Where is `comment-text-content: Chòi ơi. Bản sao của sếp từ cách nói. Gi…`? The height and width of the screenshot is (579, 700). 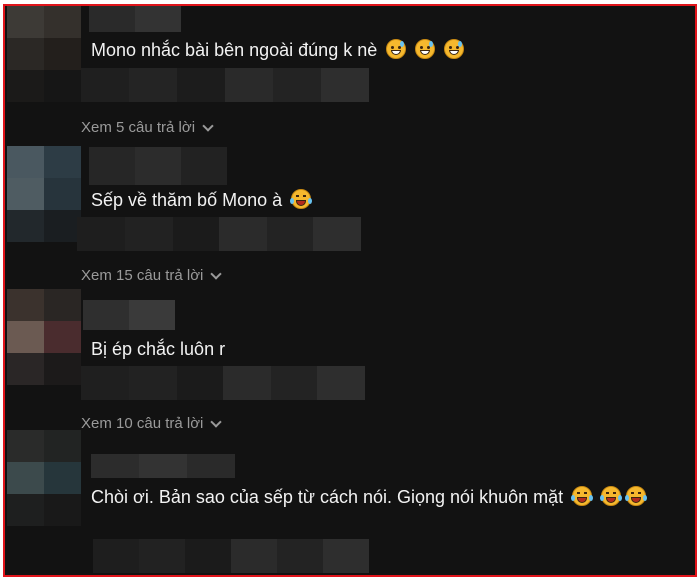
comment-text-content: Chòi ơi. Bản sao của sếp từ cách nói. Gi… is located at coordinates (327, 497).